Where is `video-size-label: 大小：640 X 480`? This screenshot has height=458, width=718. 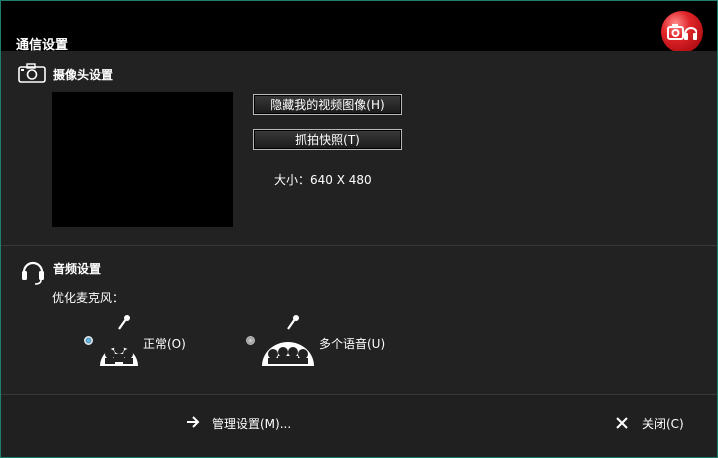
video-size-label: 大小：640 X 480 is located at coordinates (323, 180).